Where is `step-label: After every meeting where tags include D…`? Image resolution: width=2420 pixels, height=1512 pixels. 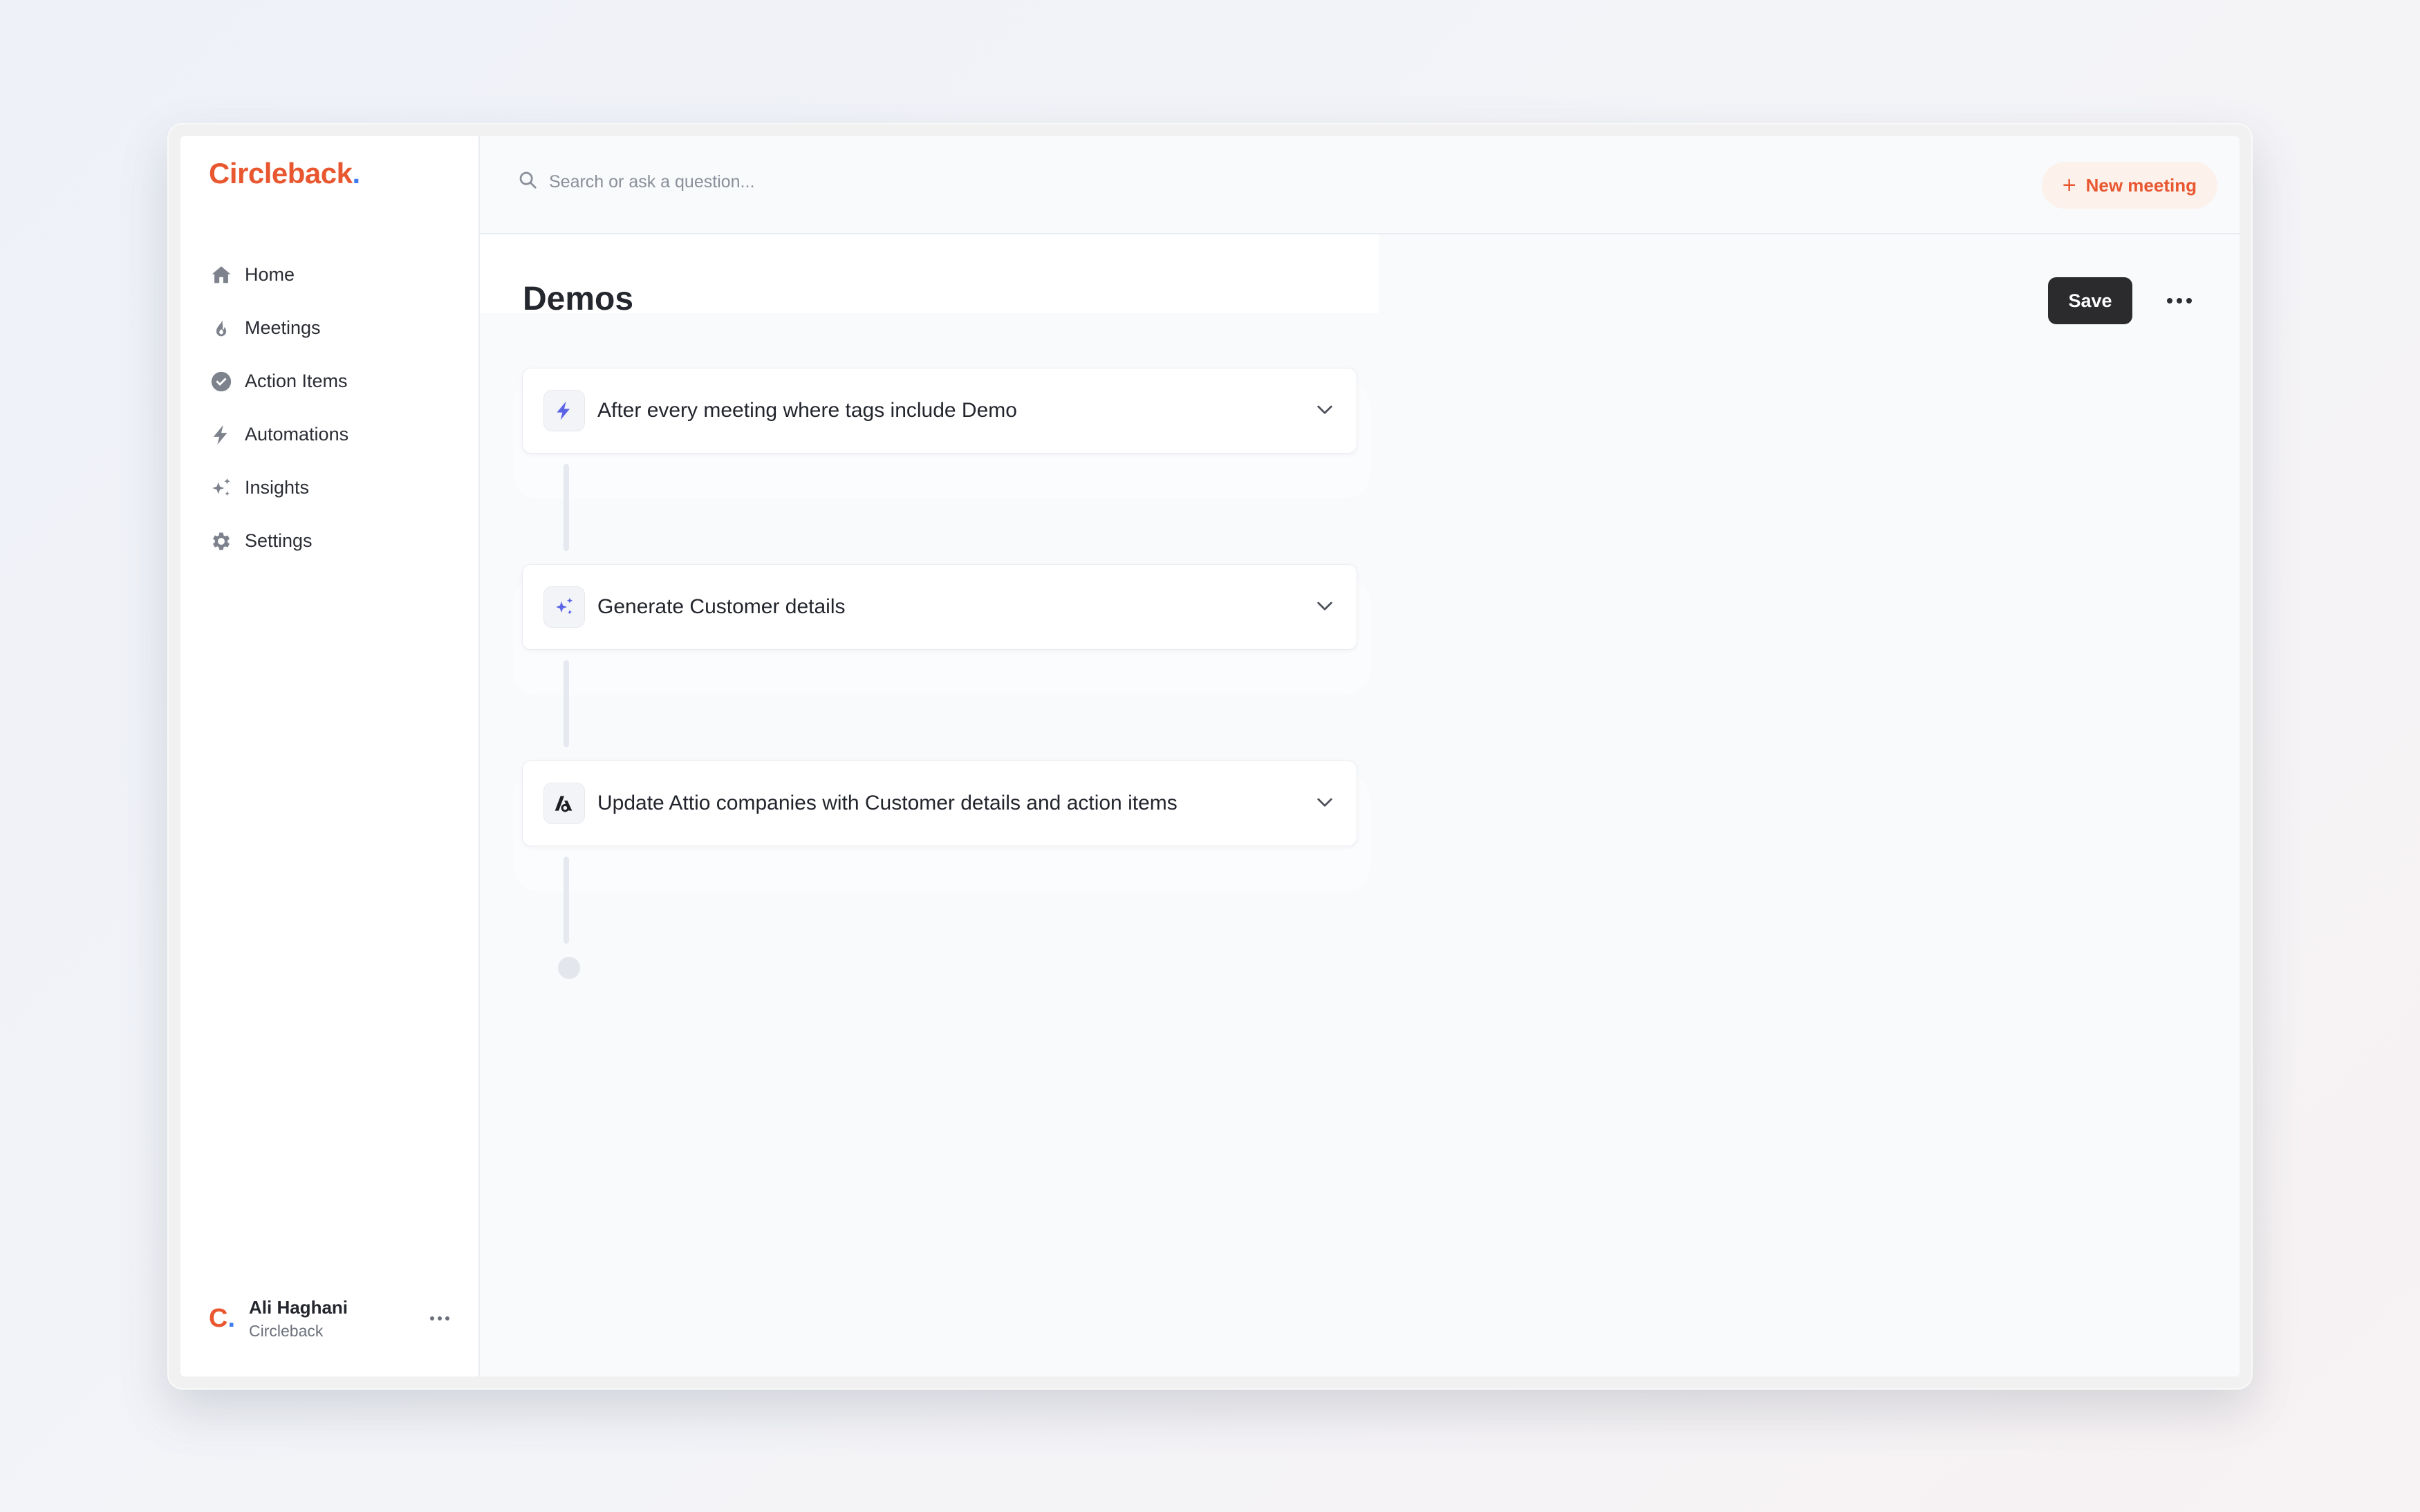 step-label: After every meeting where tags include D… is located at coordinates (807, 410).